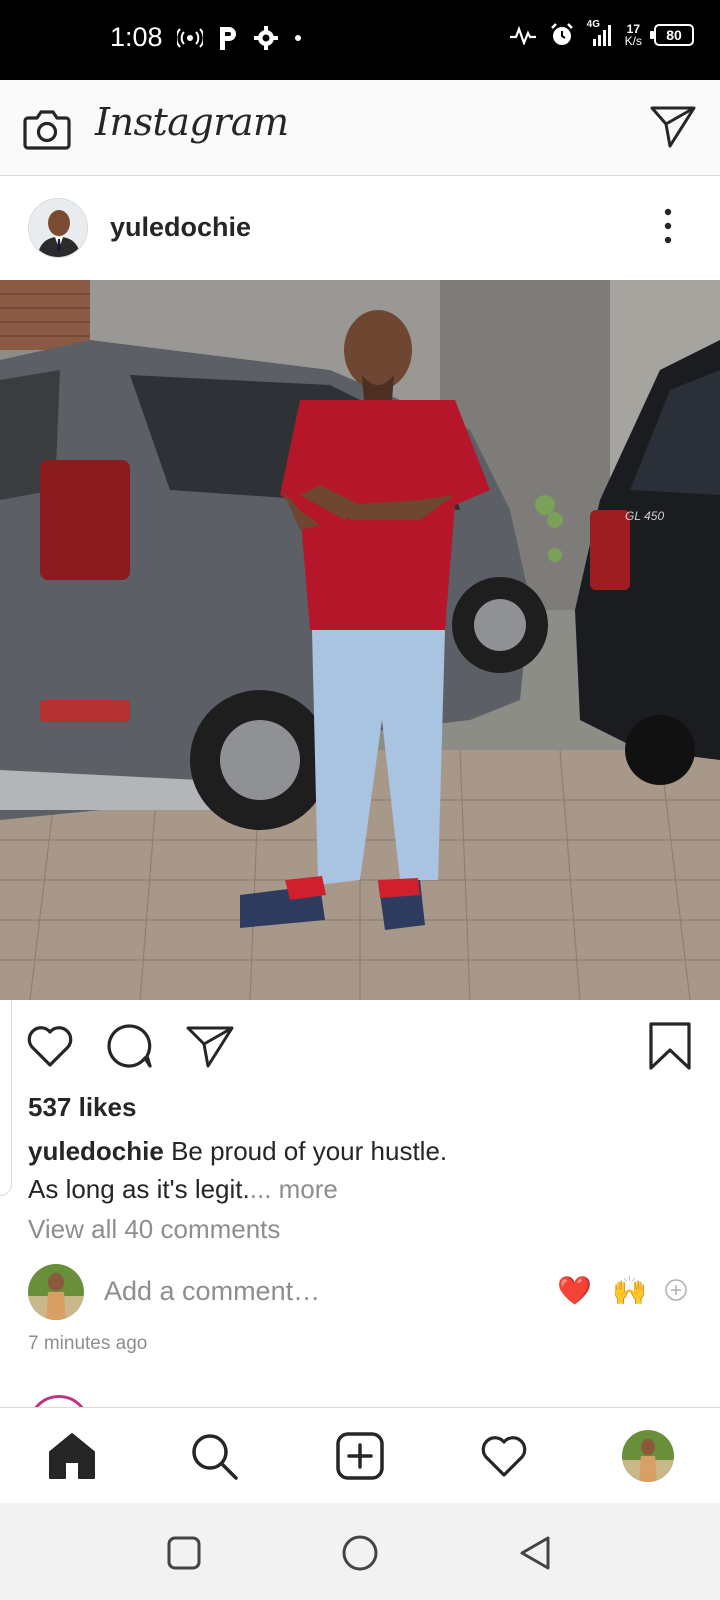 This screenshot has width=720, height=1600. I want to click on battery-level: 80, so click(674, 35).